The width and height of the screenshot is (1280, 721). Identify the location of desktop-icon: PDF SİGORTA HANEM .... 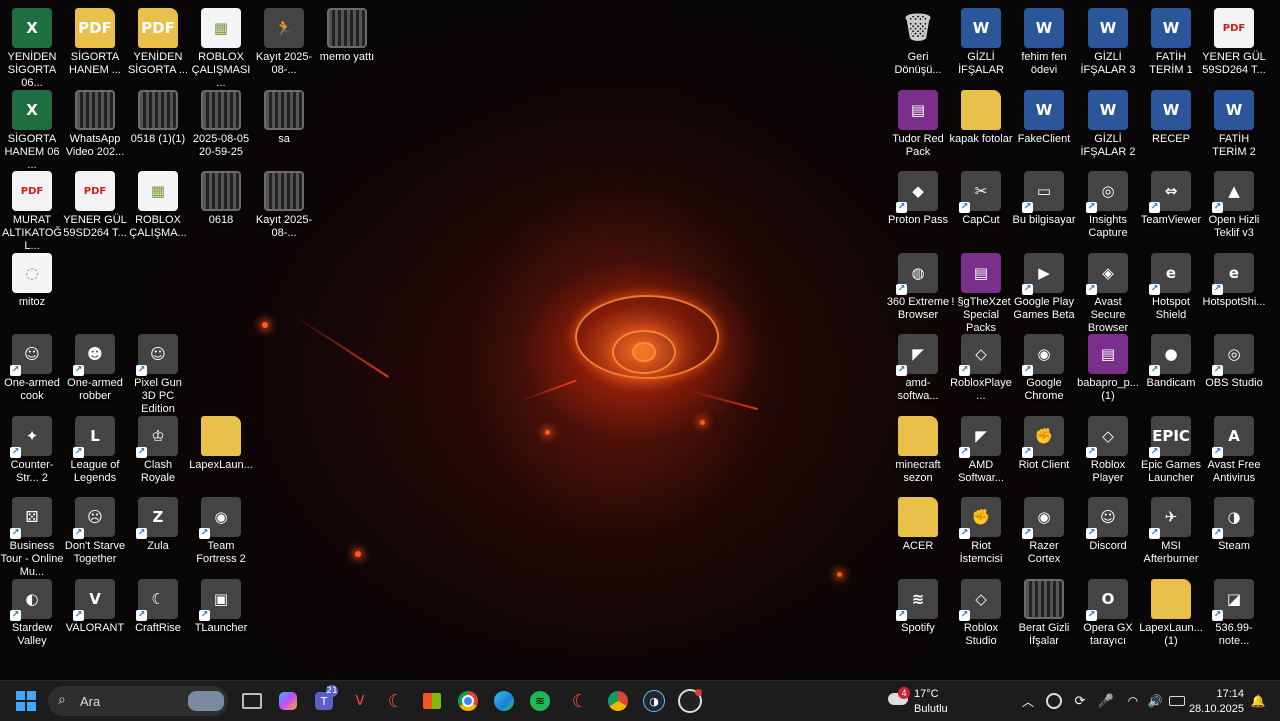
(95, 42).